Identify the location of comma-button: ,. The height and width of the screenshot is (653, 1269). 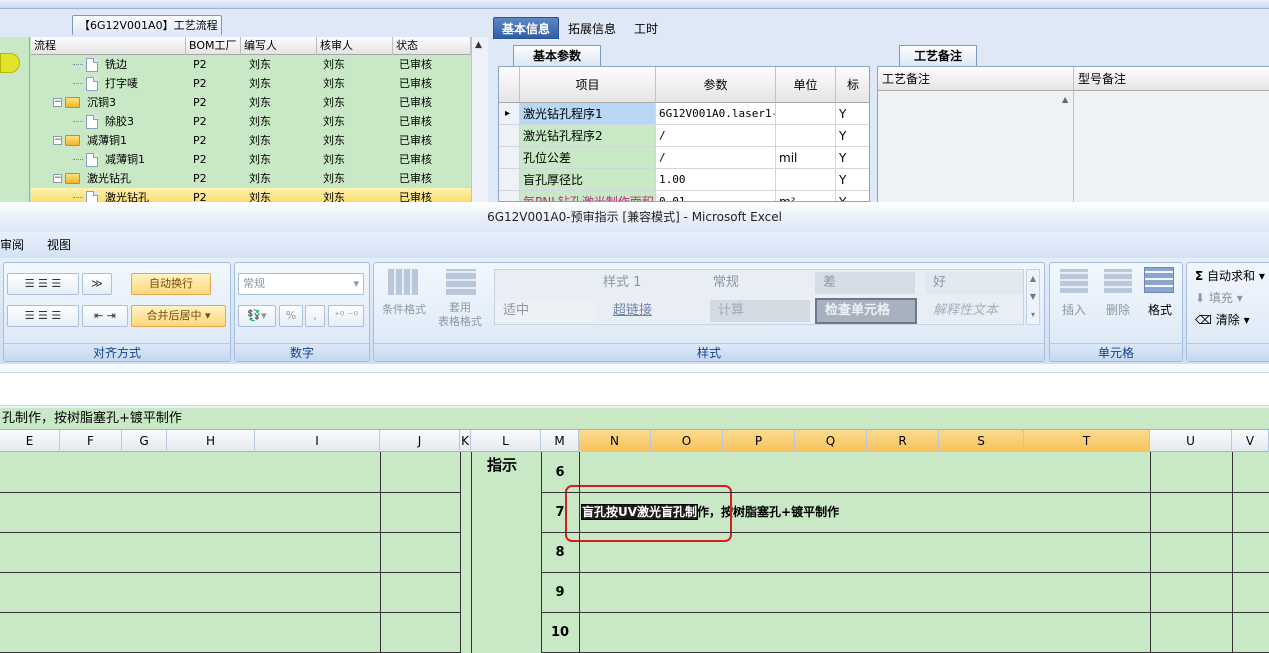
(315, 316).